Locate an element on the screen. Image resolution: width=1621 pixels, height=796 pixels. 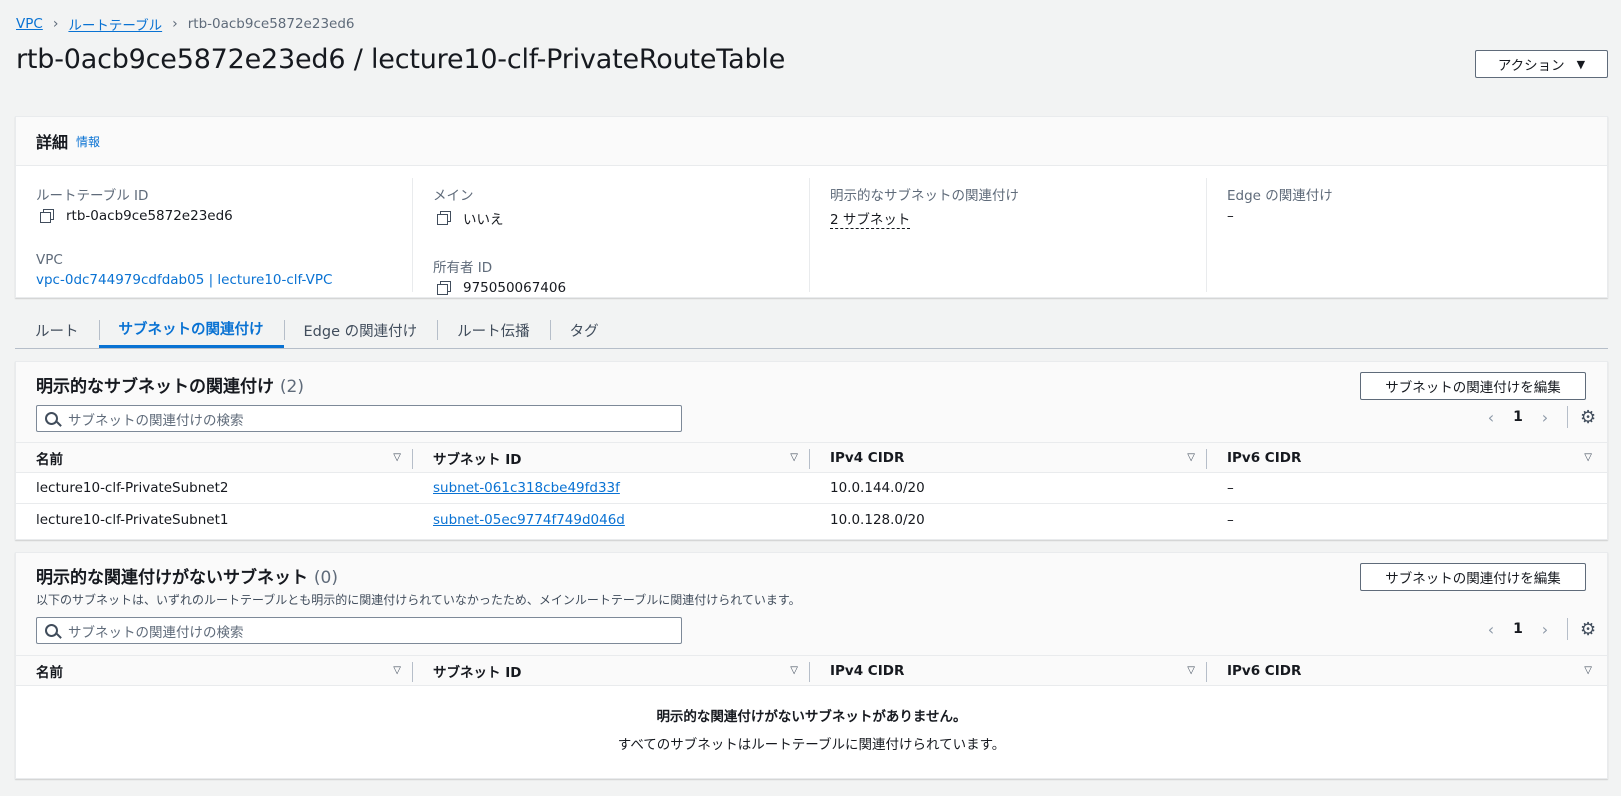
explicit-count: (2) is located at coordinates (292, 387).